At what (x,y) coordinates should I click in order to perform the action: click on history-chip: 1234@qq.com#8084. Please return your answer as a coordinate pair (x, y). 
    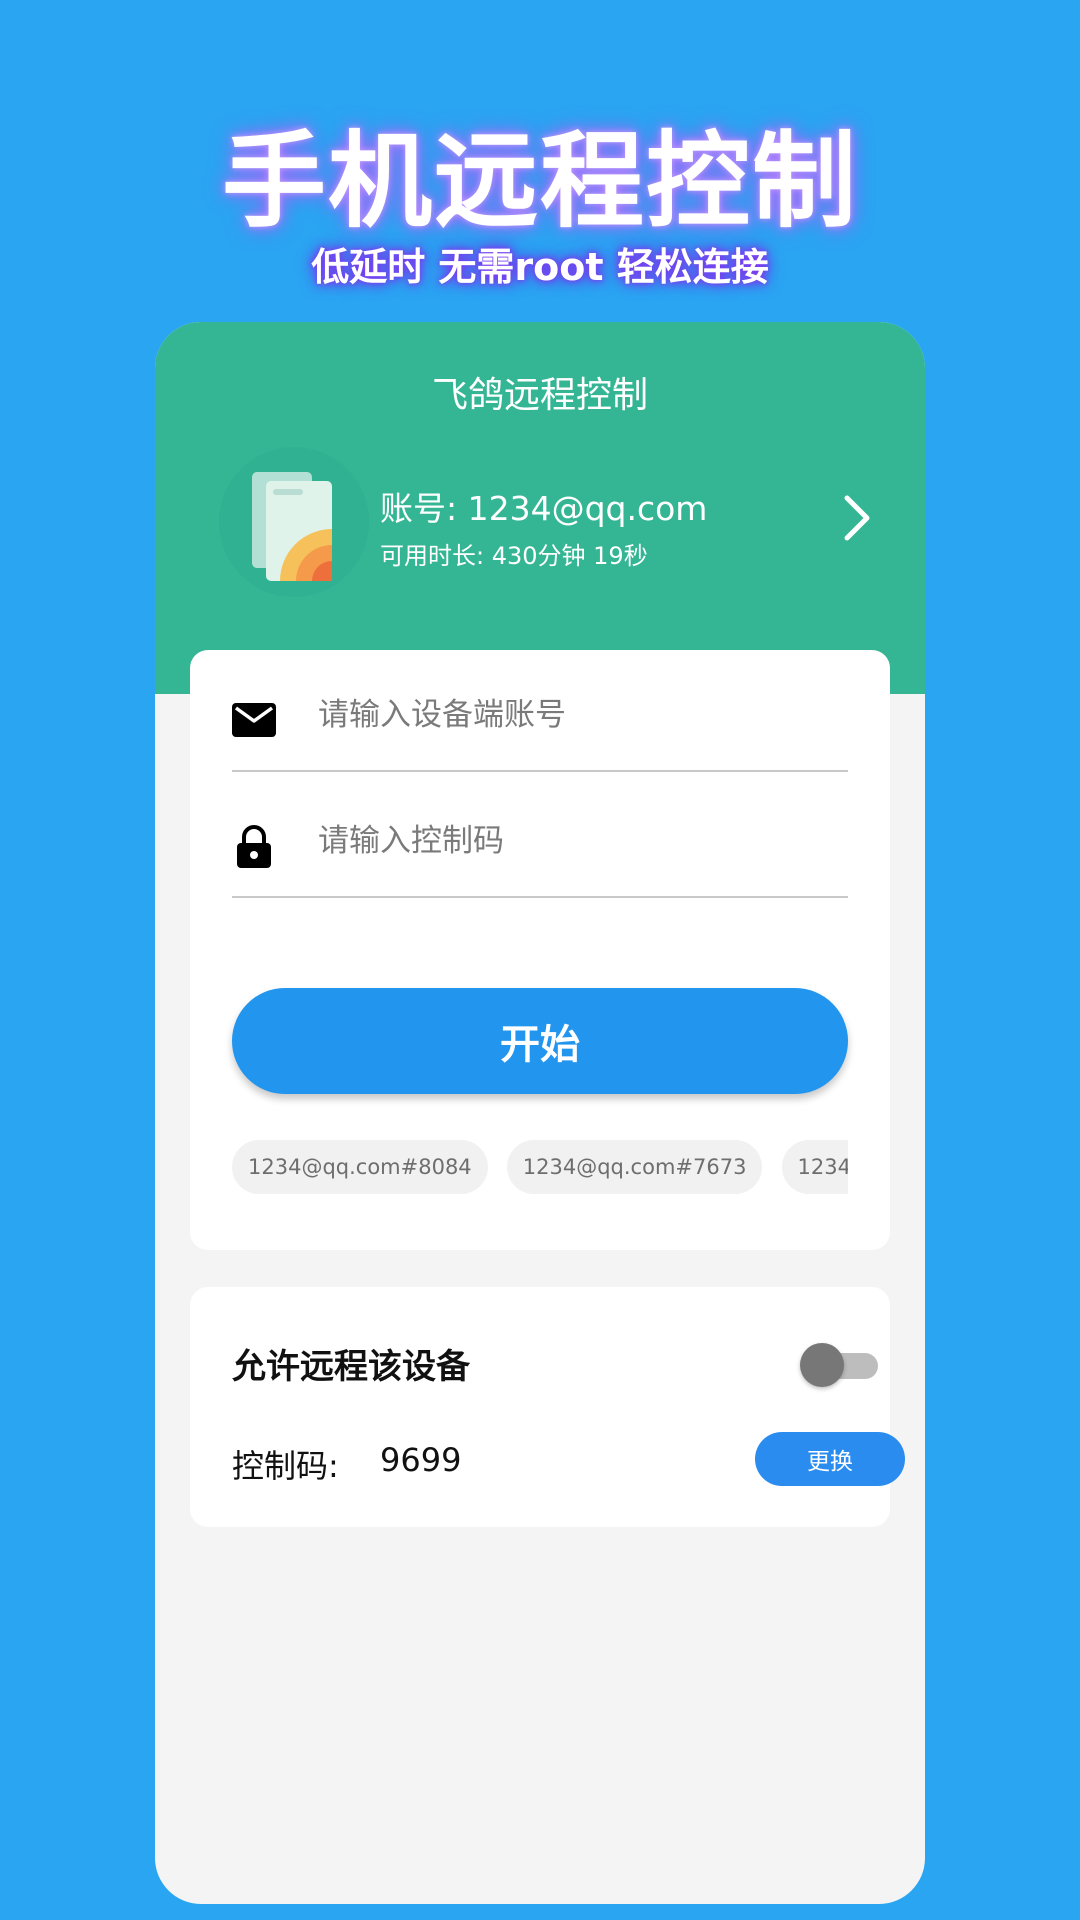
    Looking at the image, I should click on (360, 1167).